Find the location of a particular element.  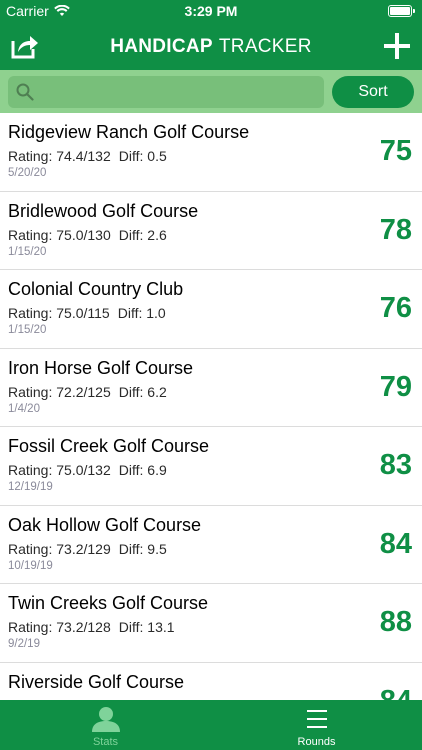

round-meta: Rating: 75.0/130 Diff: 2.6 is located at coordinates (87, 235).